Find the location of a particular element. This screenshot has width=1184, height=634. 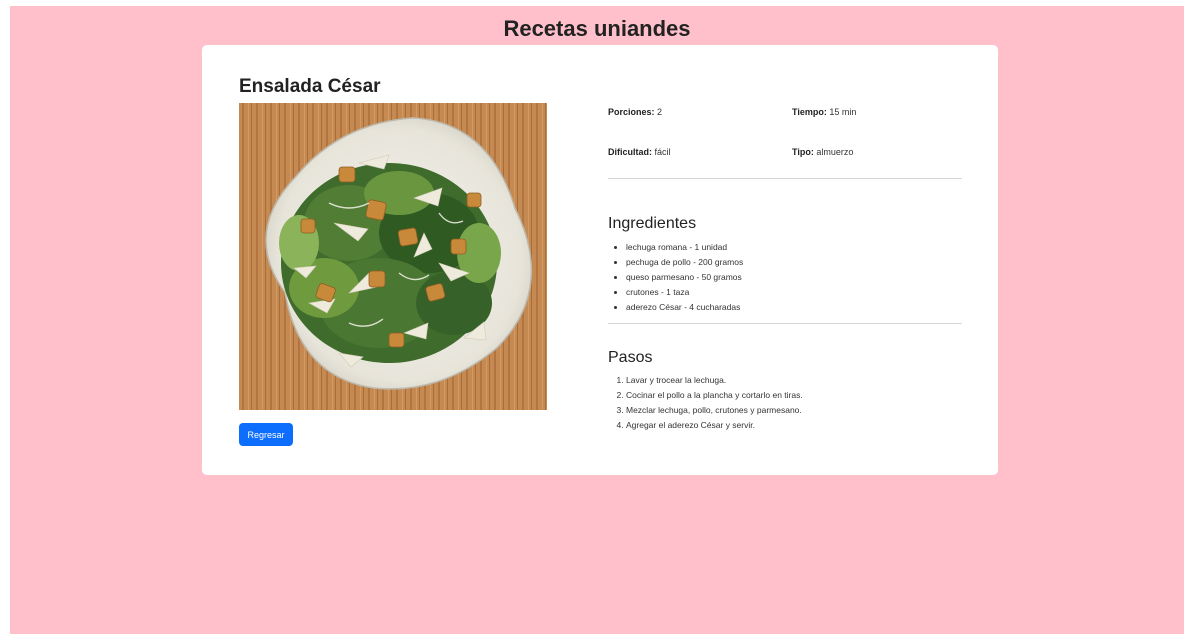

step-item: Lavar y trocear la lechuga. is located at coordinates (714, 380).